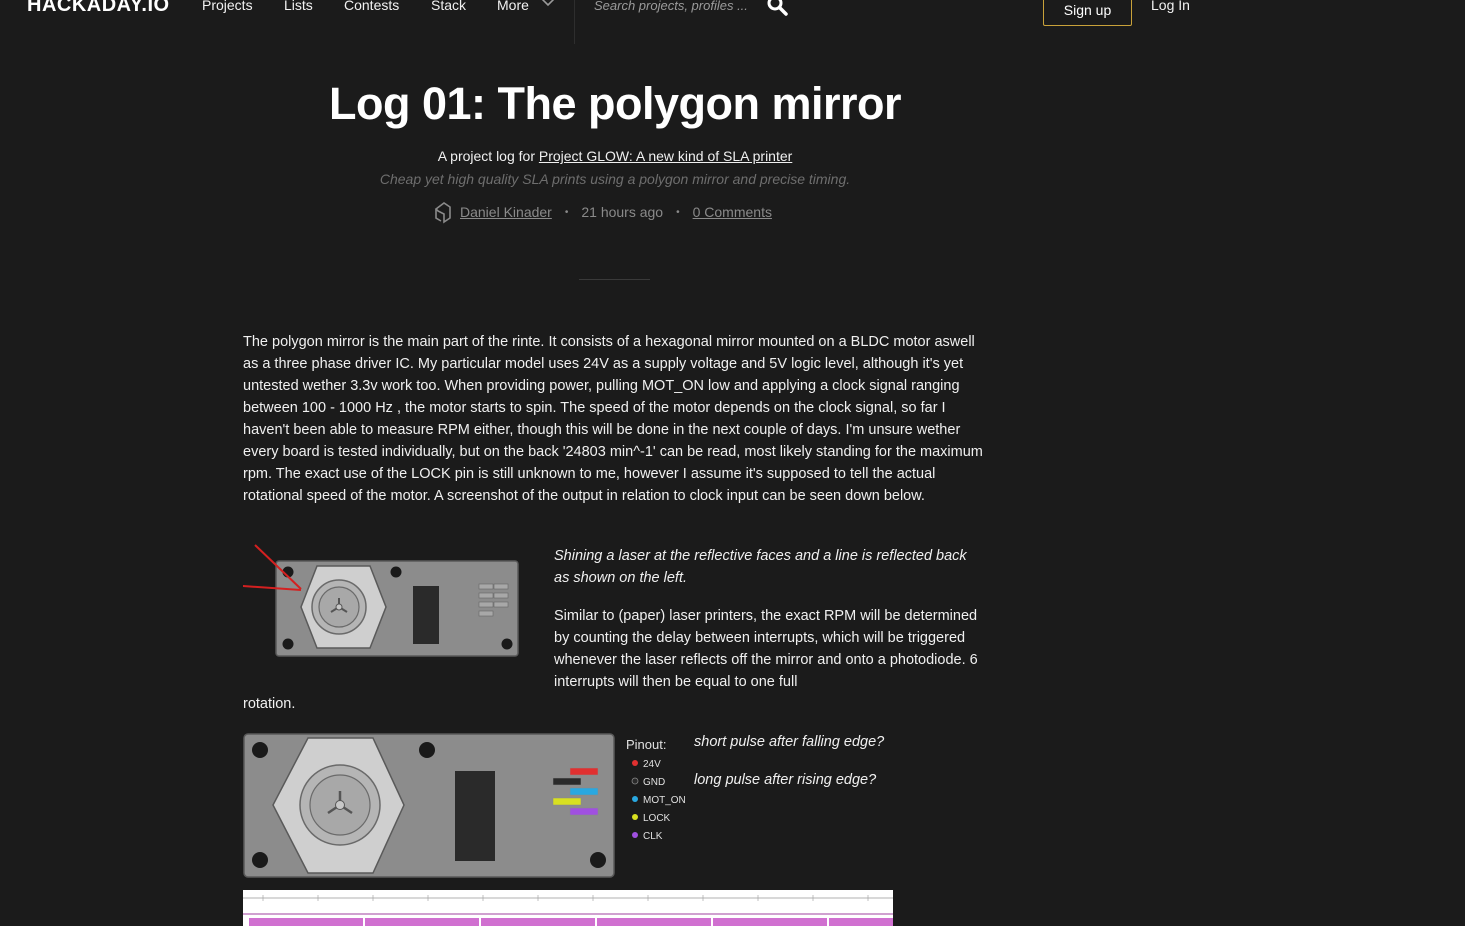 The height and width of the screenshot is (926, 1465). Describe the element at coordinates (513, 6) in the screenshot. I see `nav-more: More` at that location.